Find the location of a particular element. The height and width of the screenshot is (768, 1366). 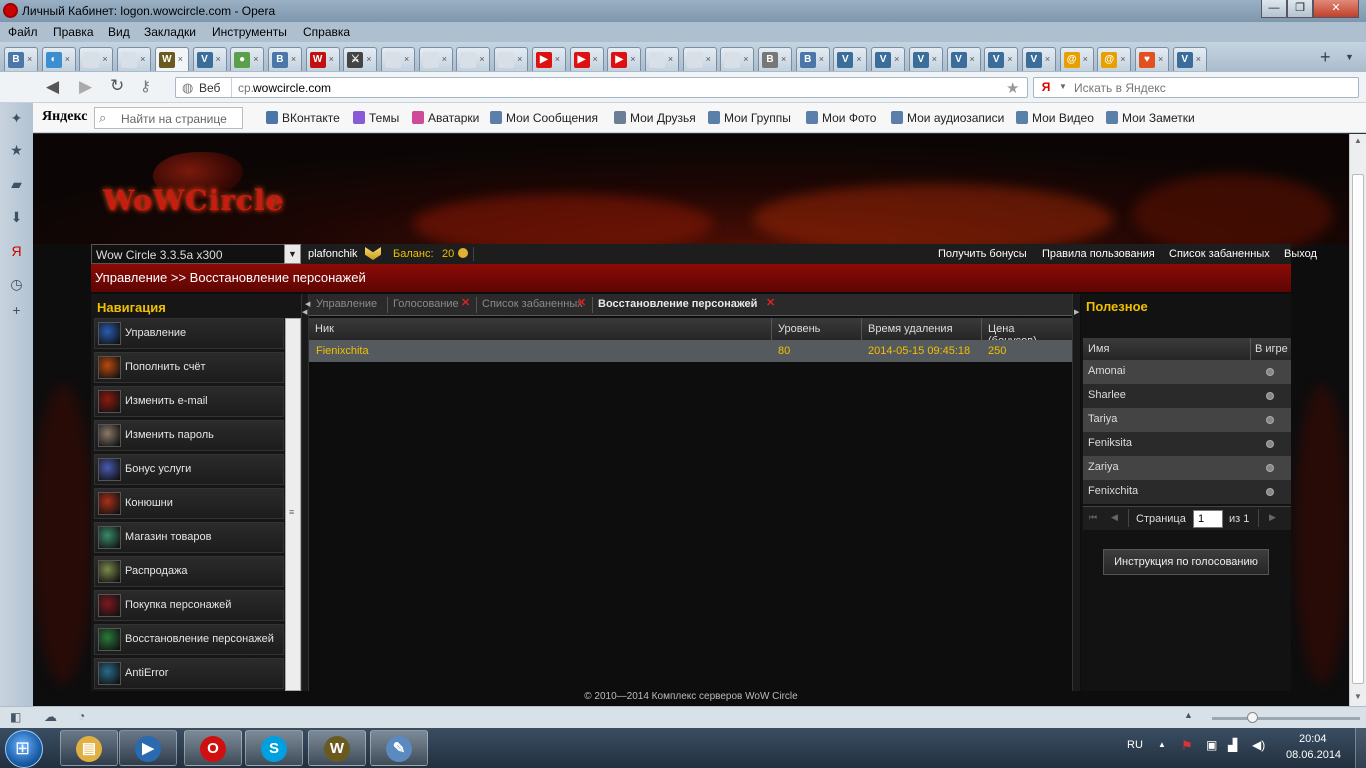

scrollbar-thumb is located at coordinates (1358, 429).